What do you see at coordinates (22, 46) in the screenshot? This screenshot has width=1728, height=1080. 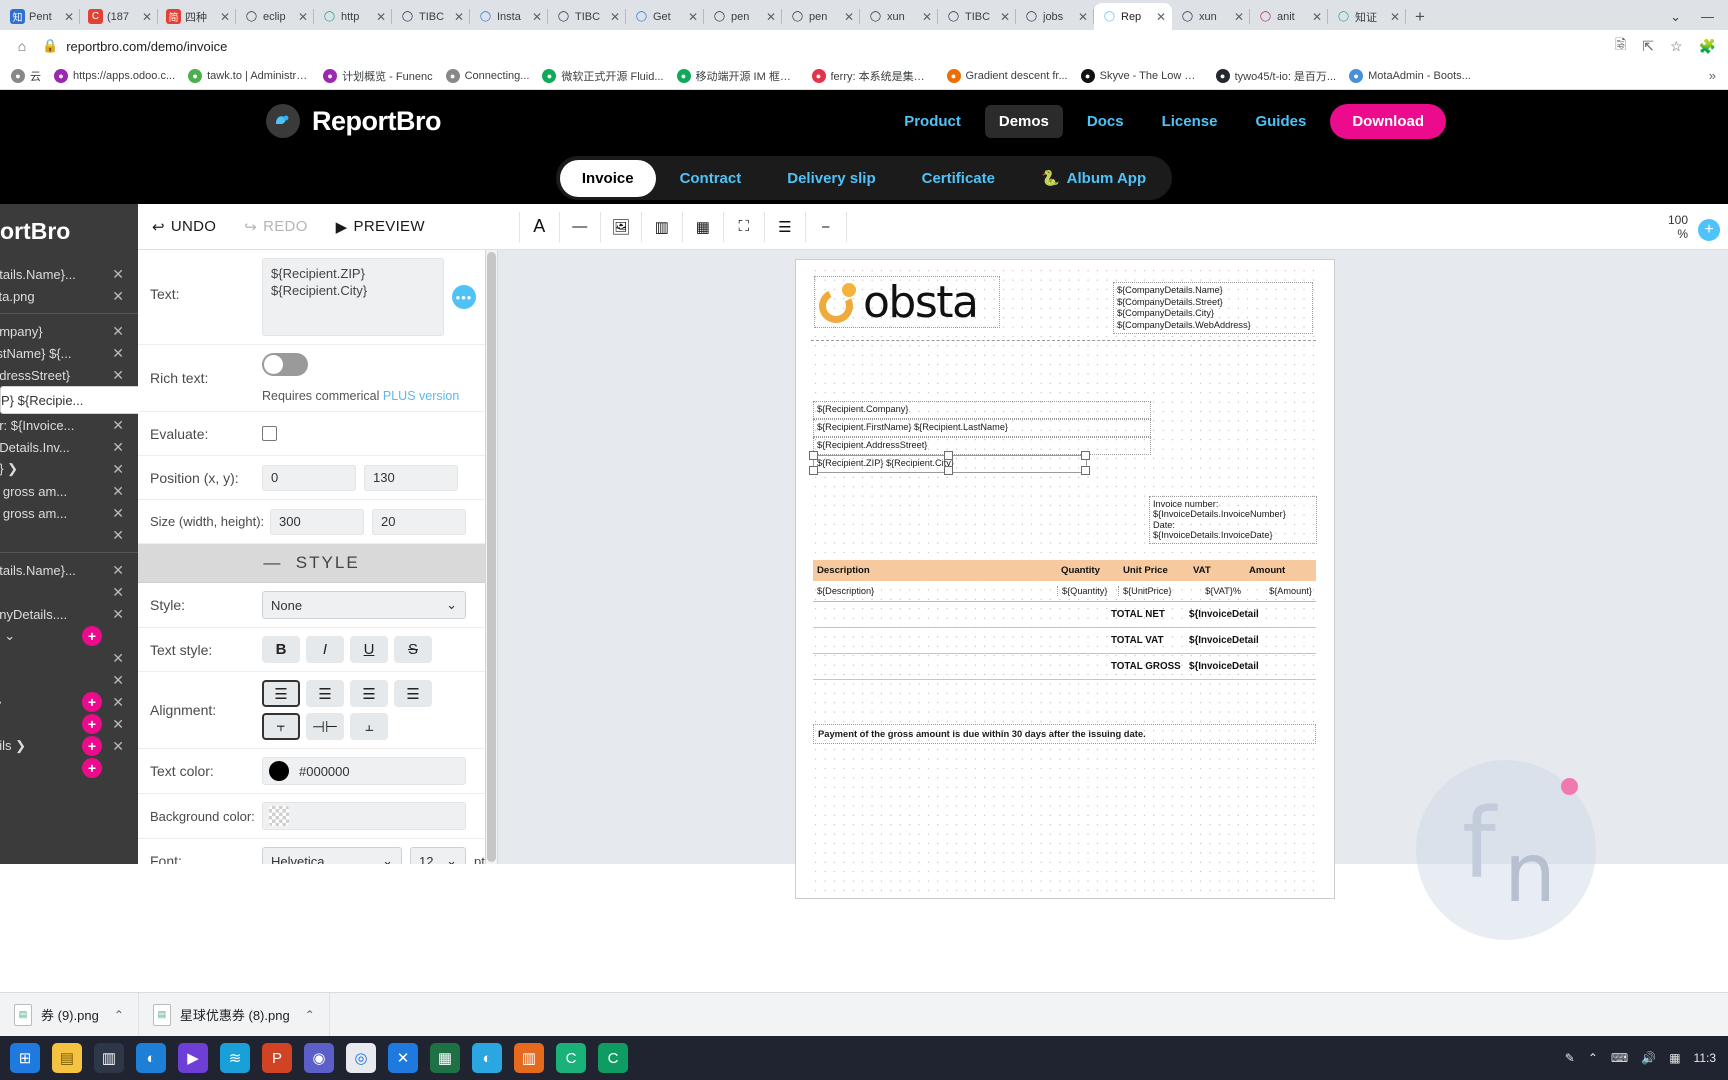 I see `home-icon: ⌂` at bounding box center [22, 46].